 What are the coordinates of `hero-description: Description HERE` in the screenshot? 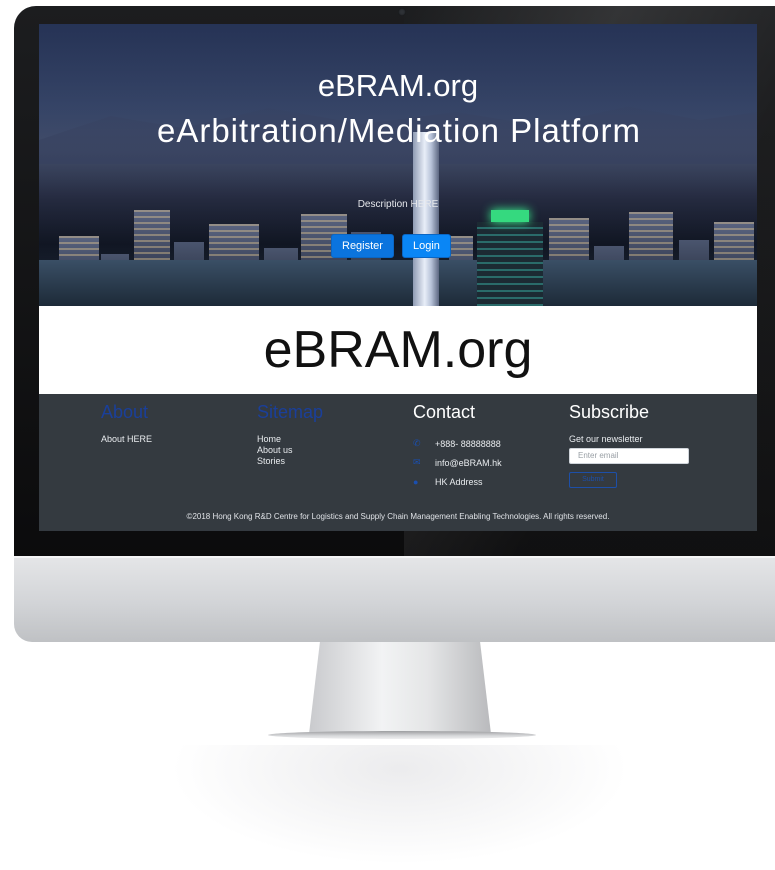 It's located at (398, 204).